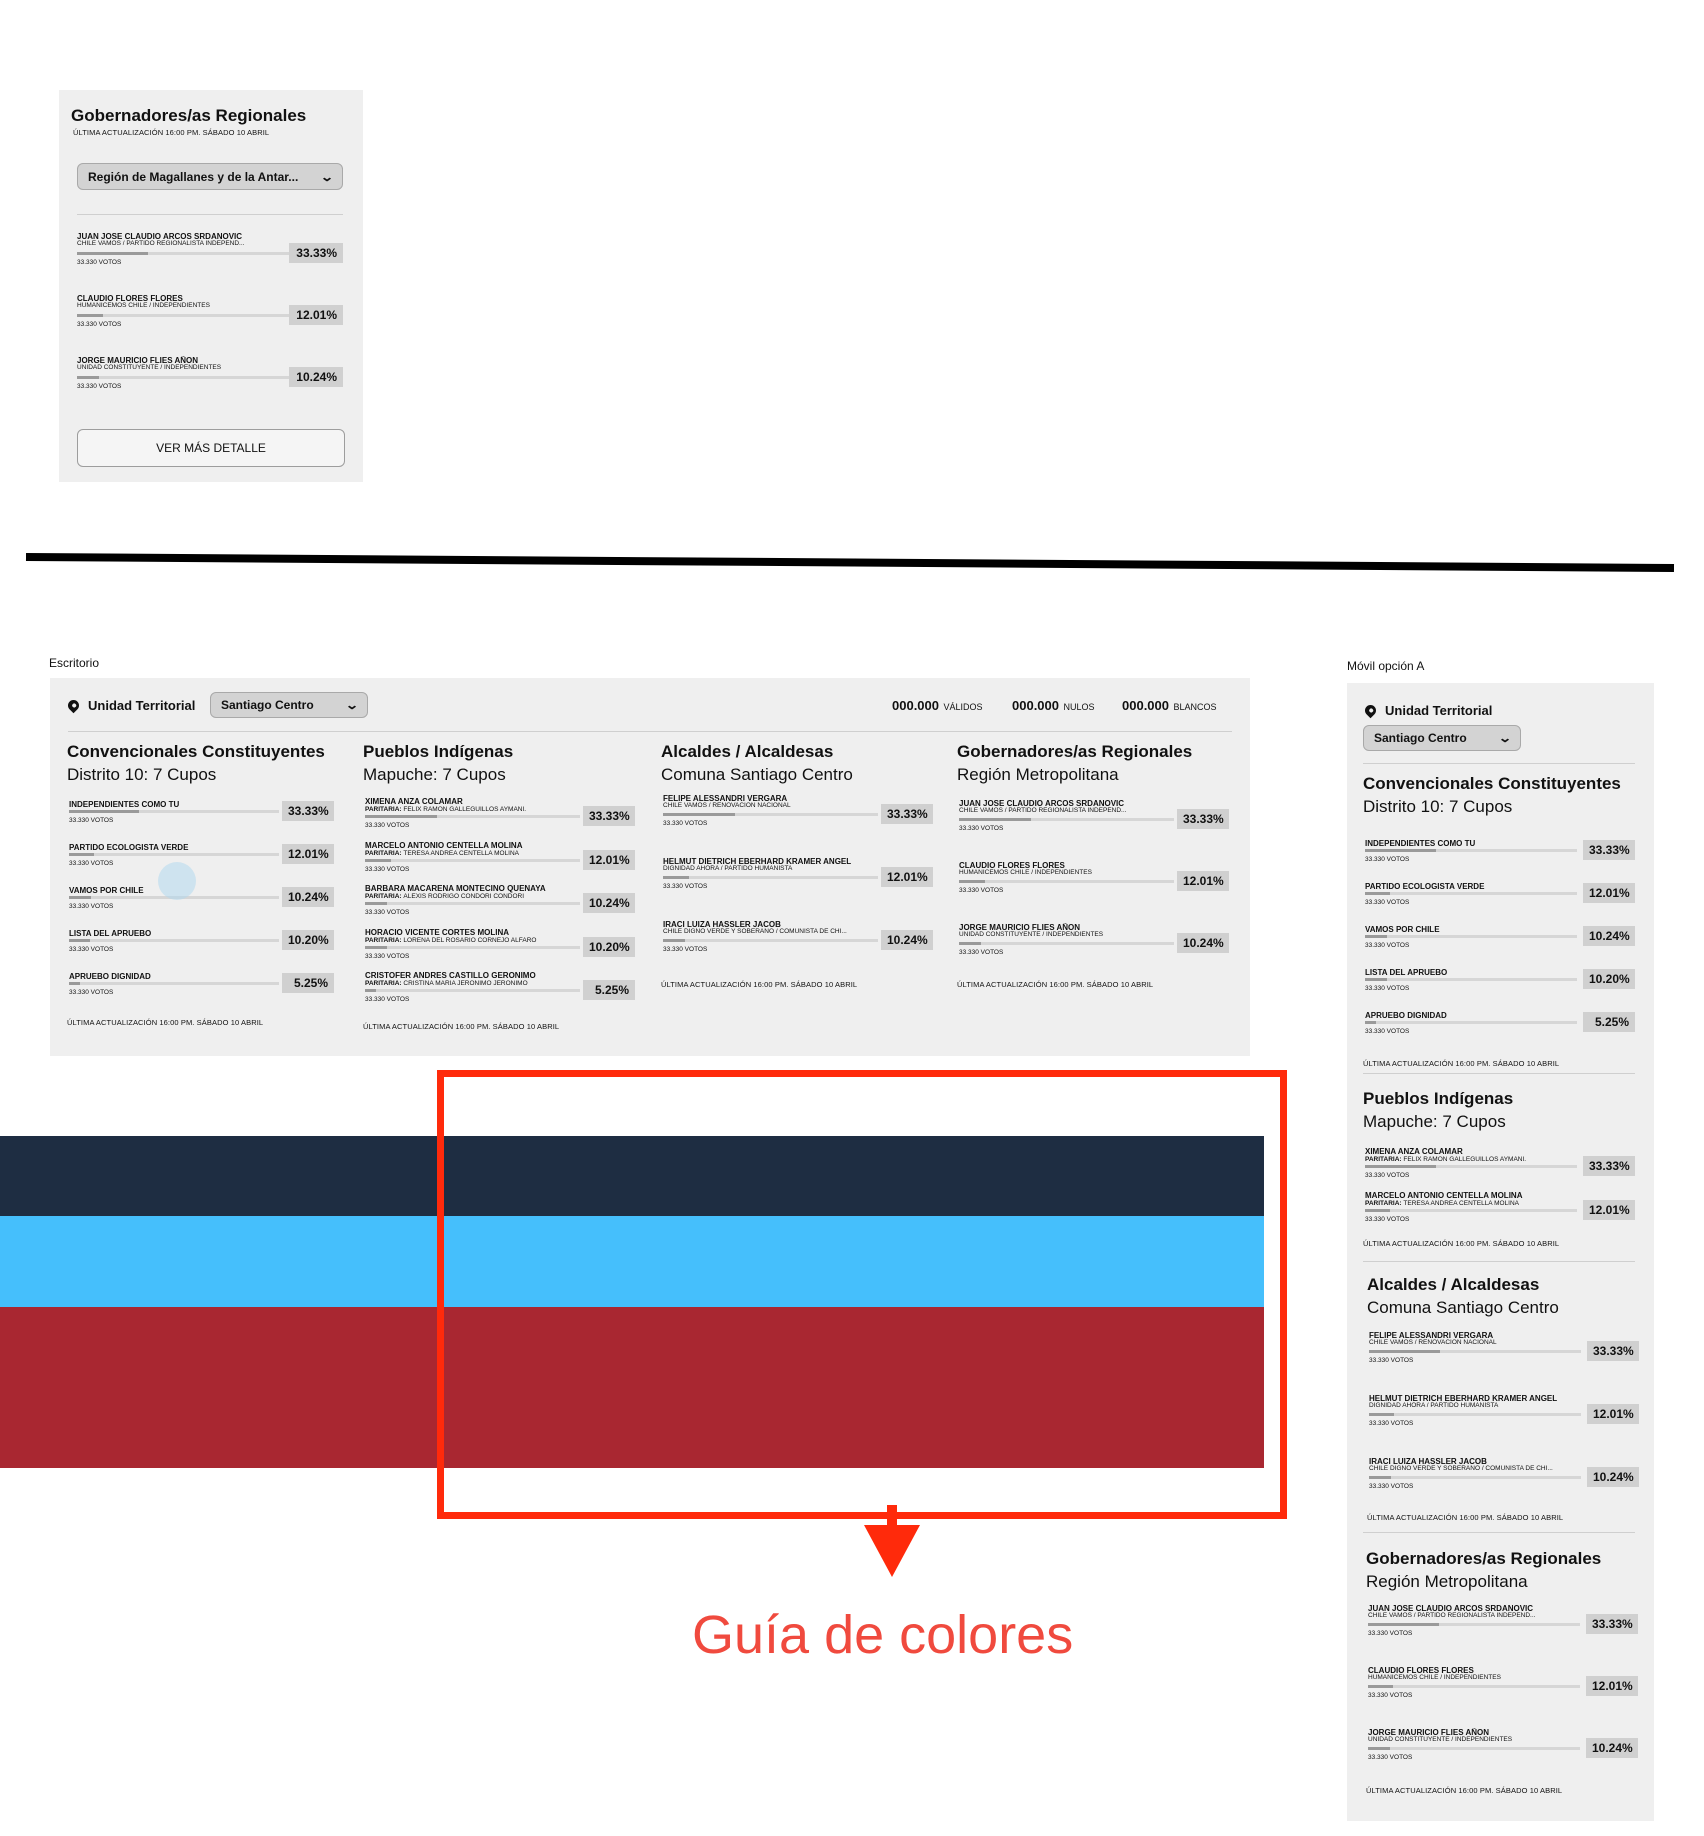 Image resolution: width=1704 pixels, height=1836 pixels. What do you see at coordinates (1612, 1748) in the screenshot?
I see `percentage-badge: 10.24%` at bounding box center [1612, 1748].